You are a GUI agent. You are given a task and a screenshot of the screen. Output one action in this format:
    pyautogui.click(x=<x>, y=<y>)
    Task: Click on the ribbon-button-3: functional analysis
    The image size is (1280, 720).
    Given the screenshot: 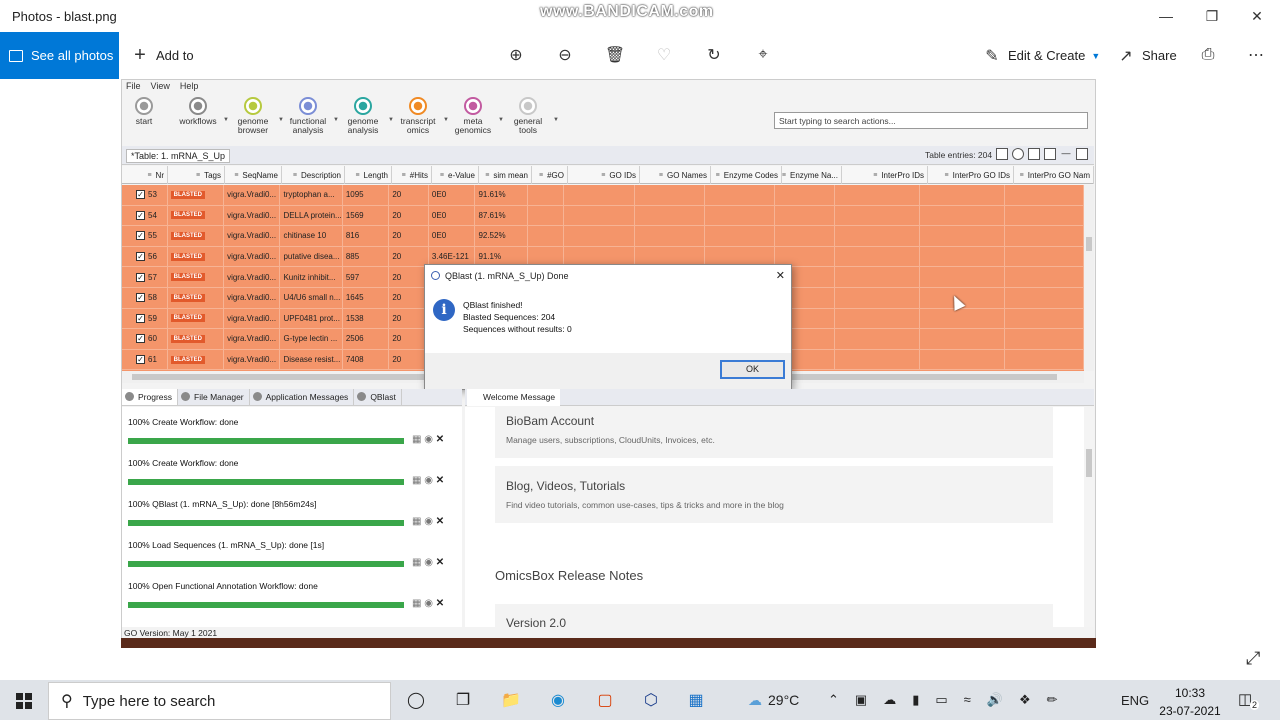 What is the action you would take?
    pyautogui.click(x=308, y=119)
    